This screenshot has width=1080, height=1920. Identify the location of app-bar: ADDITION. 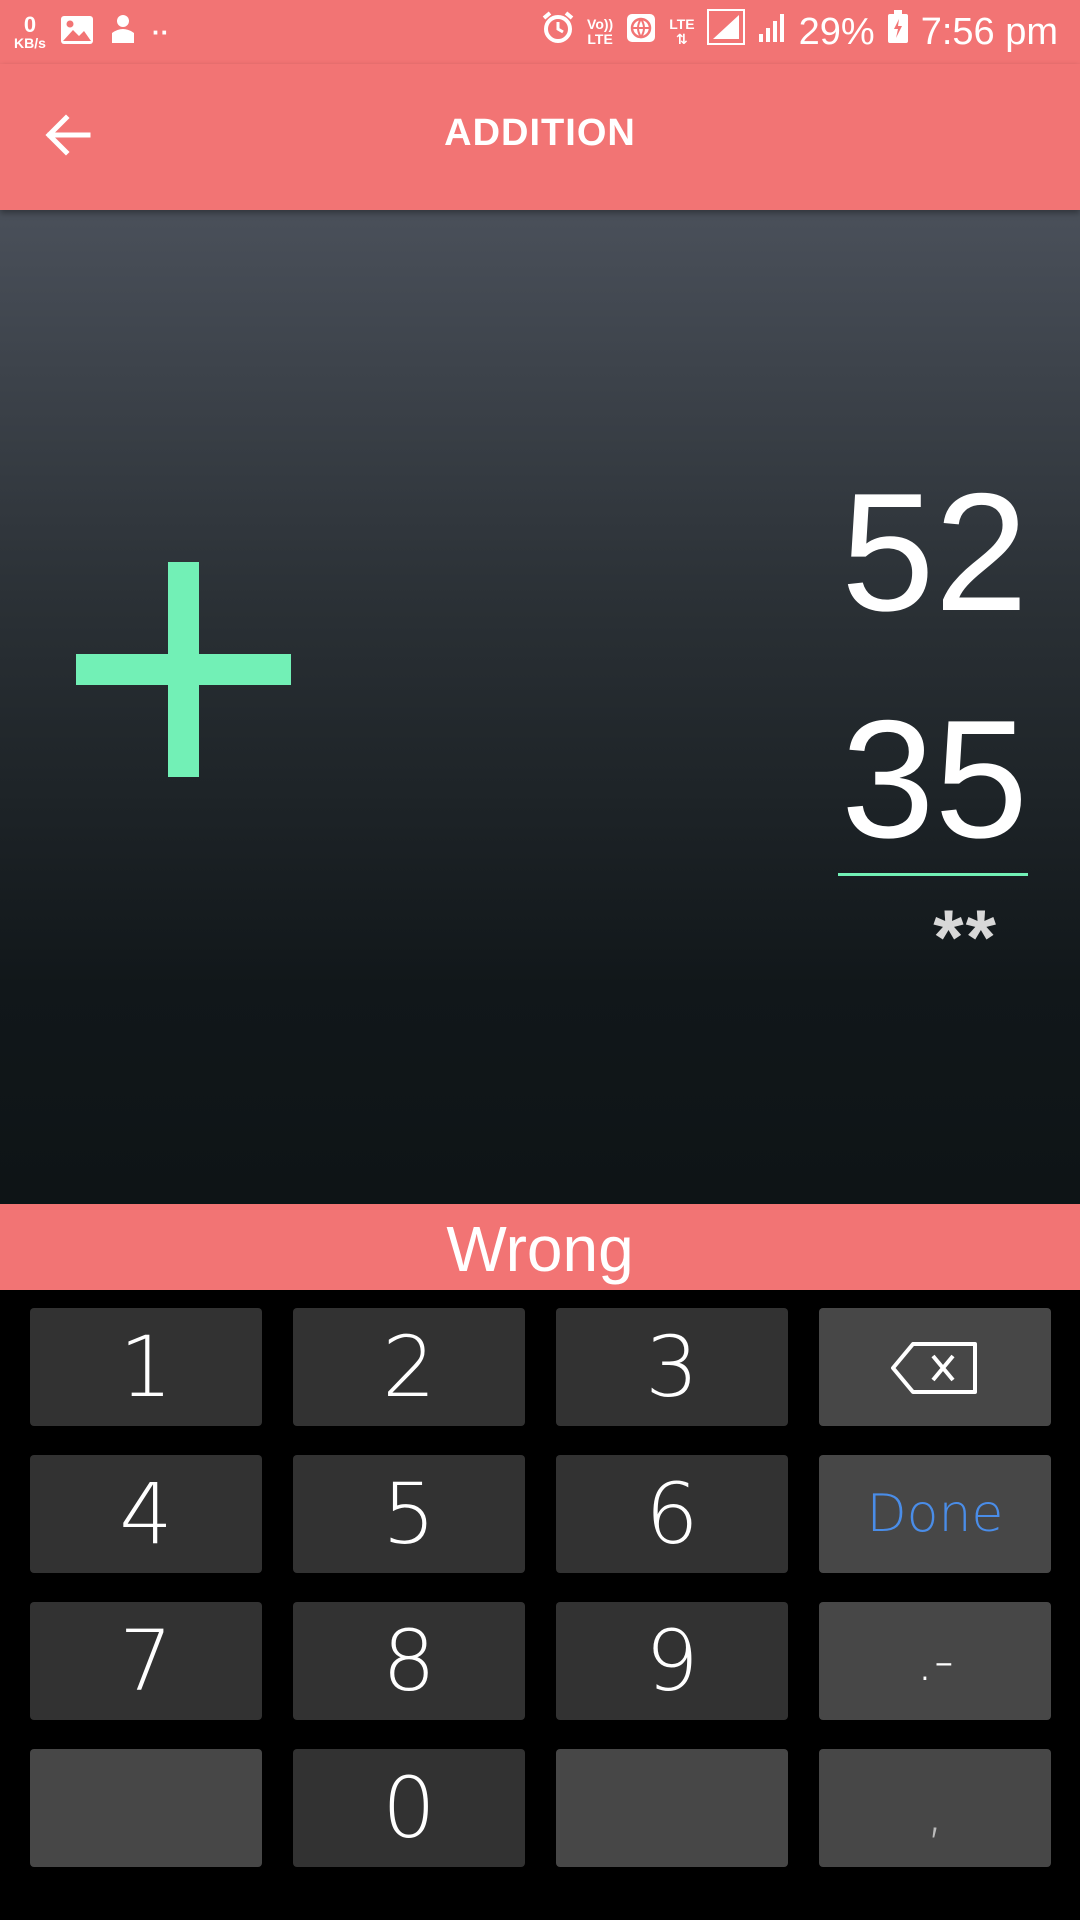
(540, 137).